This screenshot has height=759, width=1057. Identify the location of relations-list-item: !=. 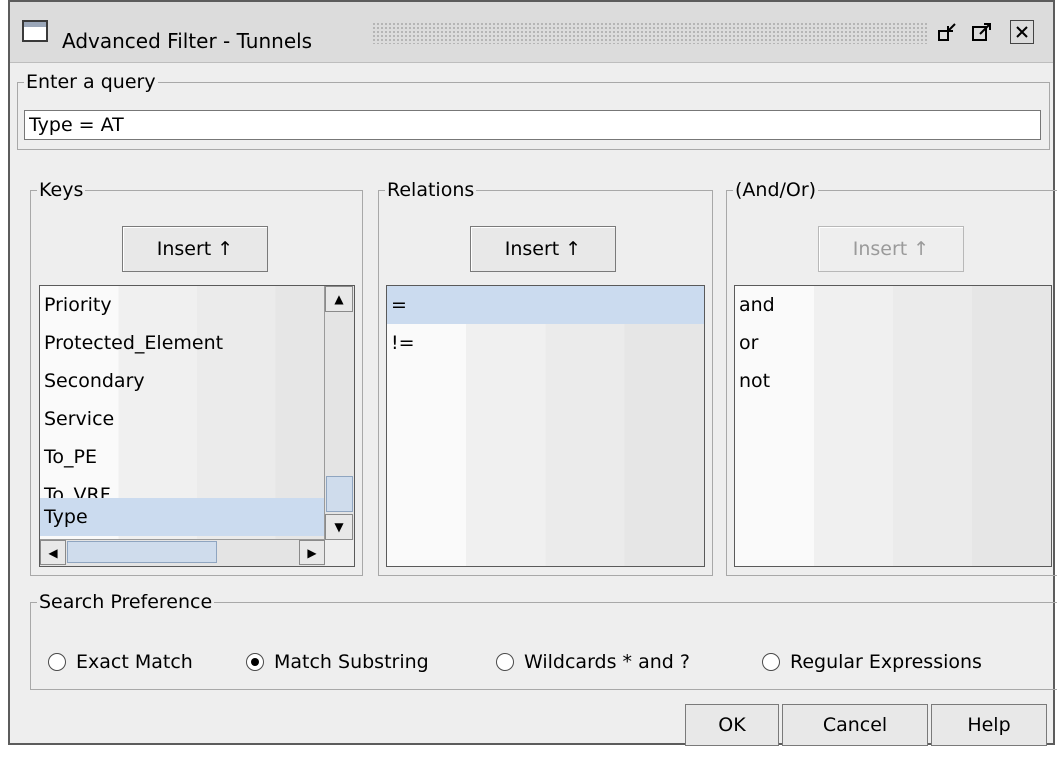
(545, 343).